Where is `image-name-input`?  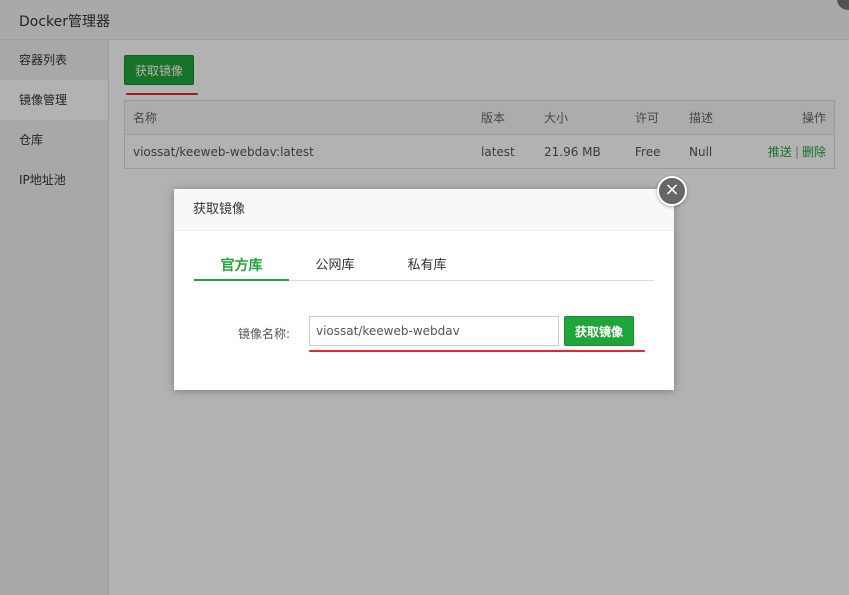 image-name-input is located at coordinates (434, 331).